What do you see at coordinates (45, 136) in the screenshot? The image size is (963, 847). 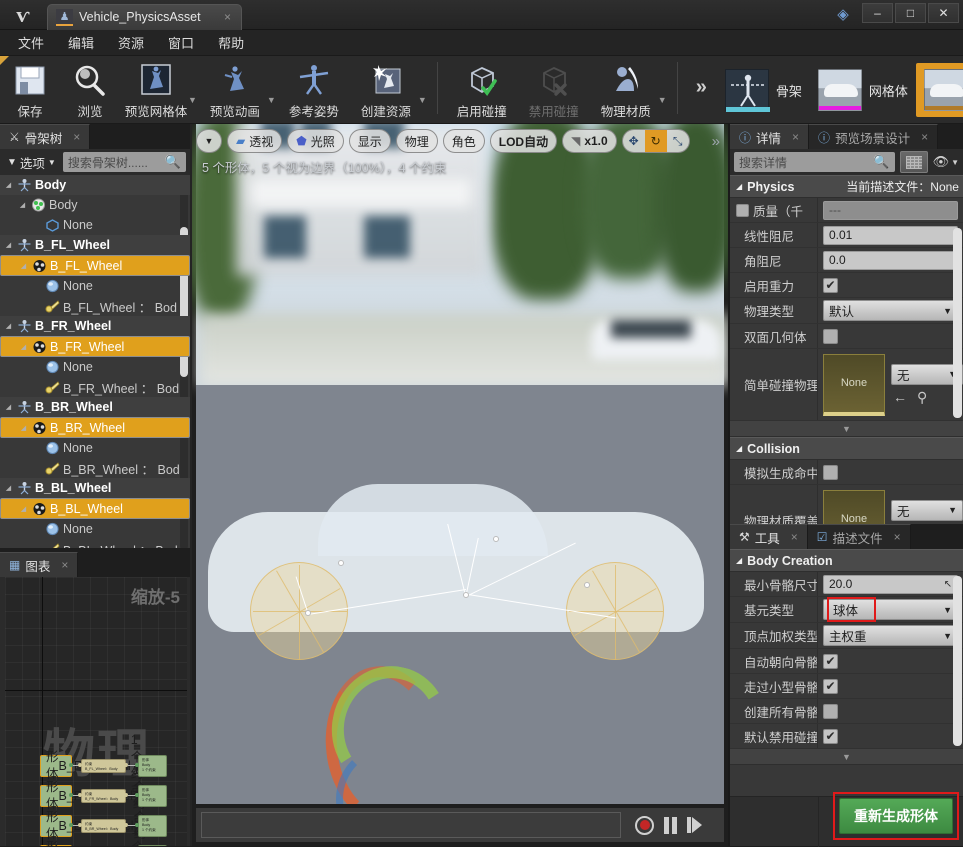 I see `tab-skeleton-tree: ⚔ 骨架树 ×` at bounding box center [45, 136].